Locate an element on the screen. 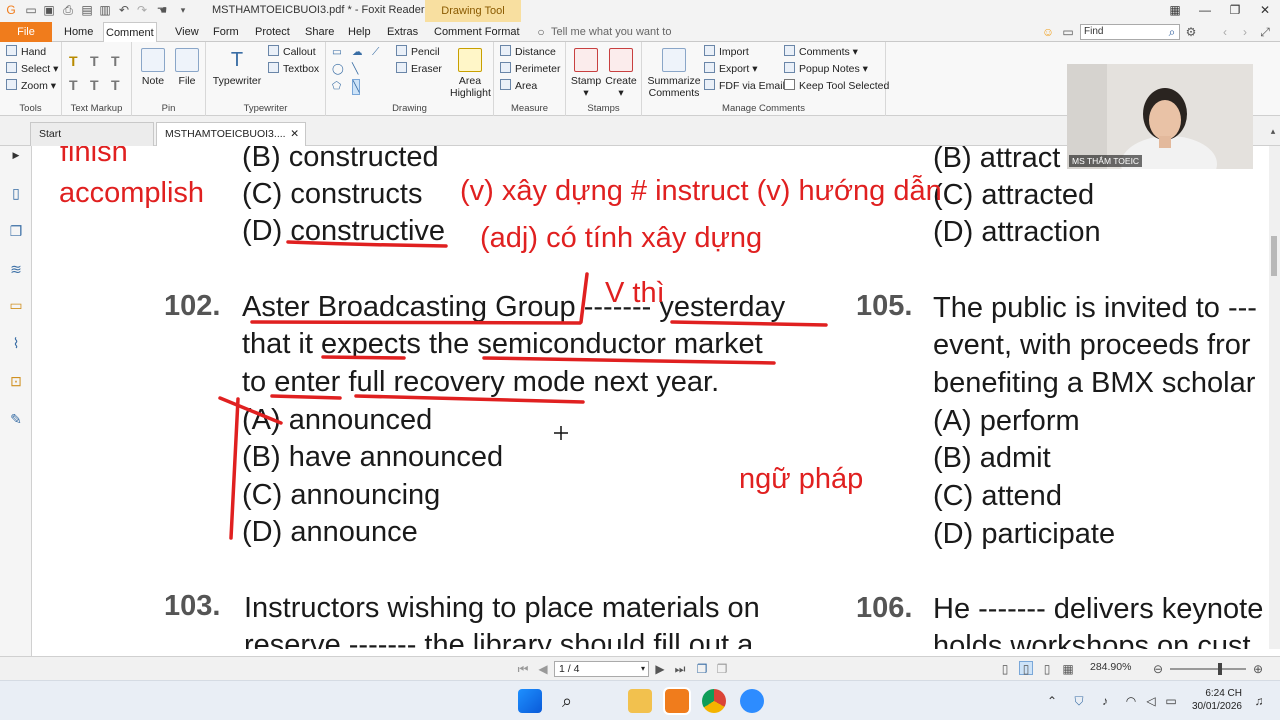 The width and height of the screenshot is (1280, 720). continuous-facing-icon: ▦ is located at coordinates (1068, 669).